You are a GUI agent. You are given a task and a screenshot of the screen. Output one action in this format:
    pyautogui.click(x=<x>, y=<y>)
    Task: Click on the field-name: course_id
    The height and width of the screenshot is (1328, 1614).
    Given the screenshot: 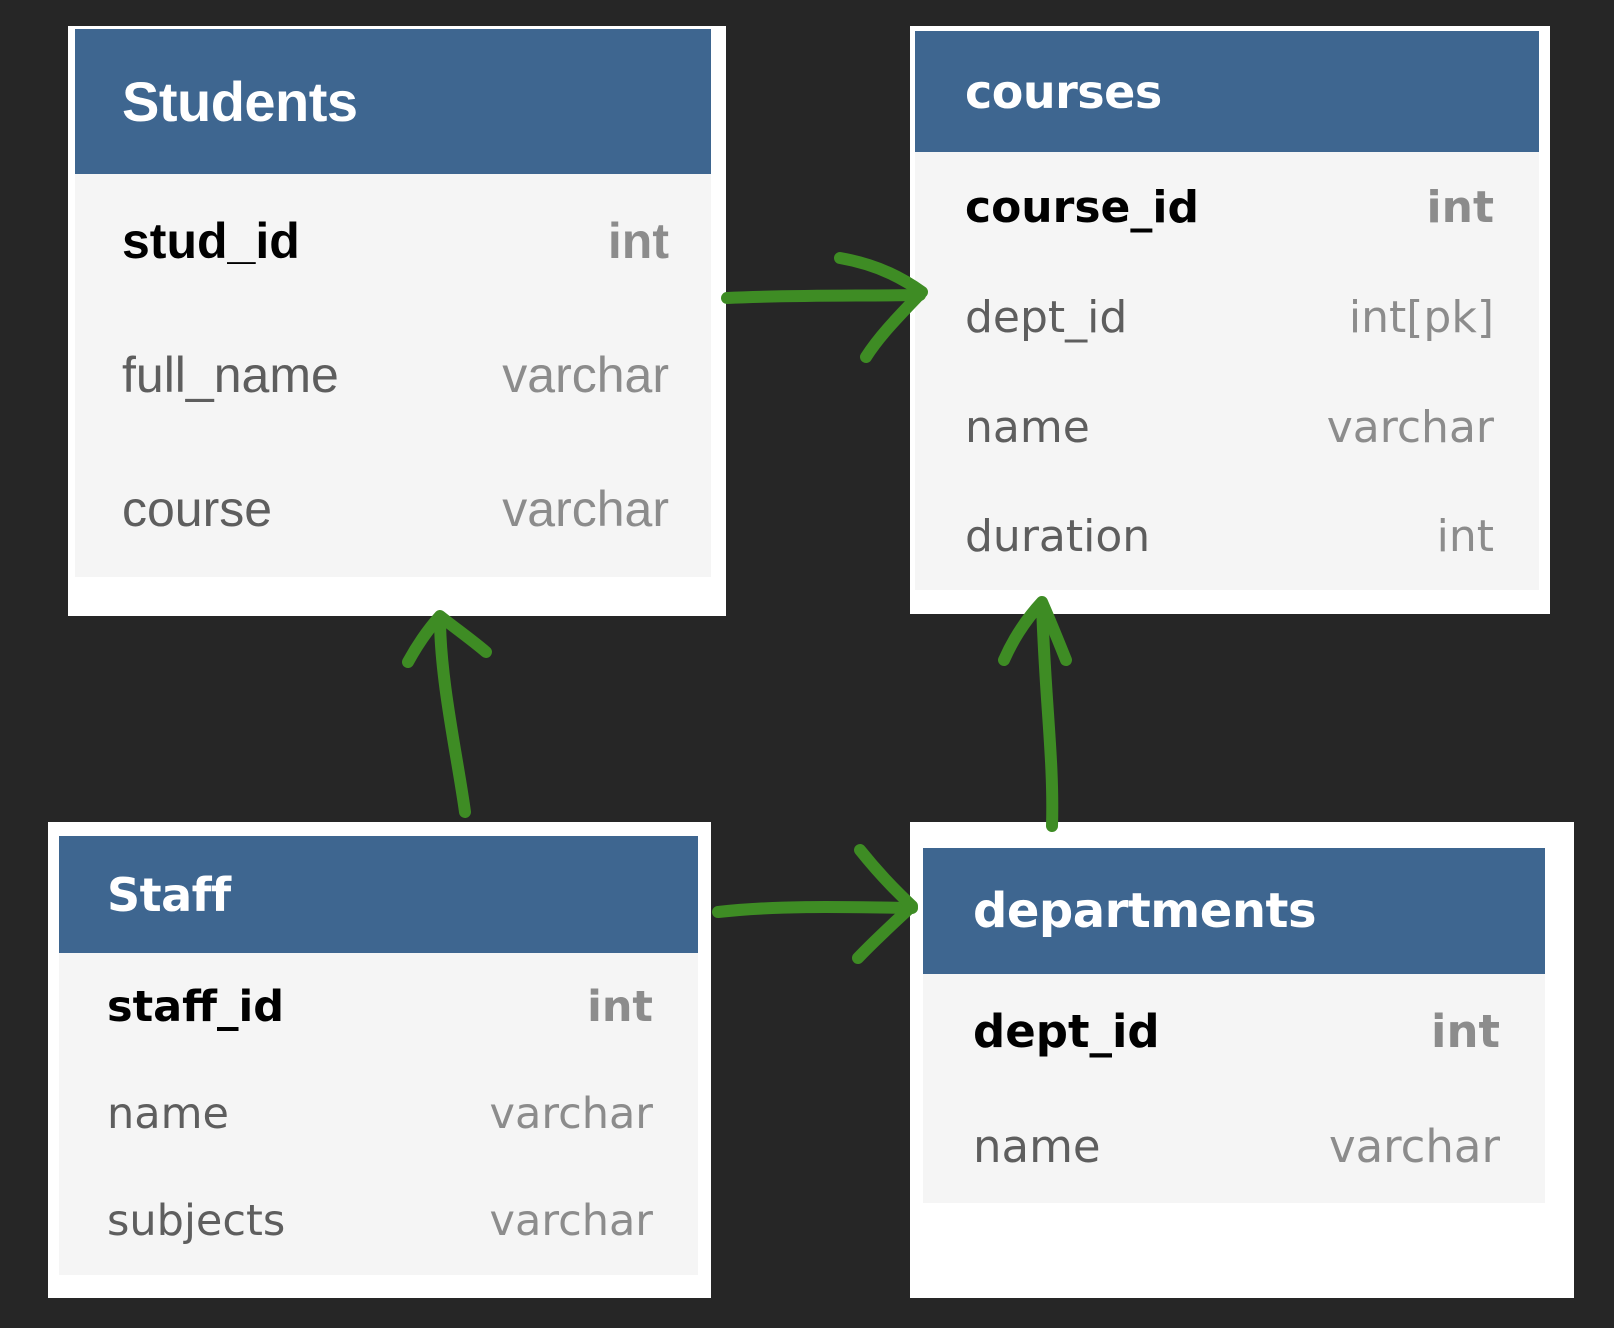 What is the action you would take?
    pyautogui.click(x=1082, y=207)
    